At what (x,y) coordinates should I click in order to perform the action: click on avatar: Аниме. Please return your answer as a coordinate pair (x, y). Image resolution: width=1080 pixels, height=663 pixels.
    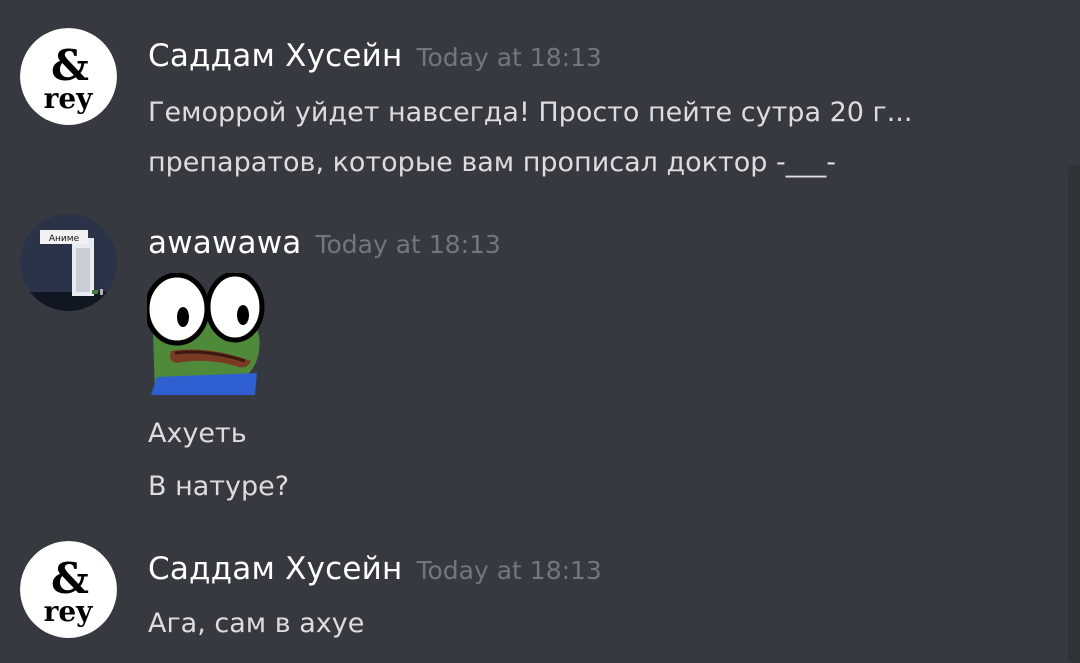
    Looking at the image, I should click on (68, 262).